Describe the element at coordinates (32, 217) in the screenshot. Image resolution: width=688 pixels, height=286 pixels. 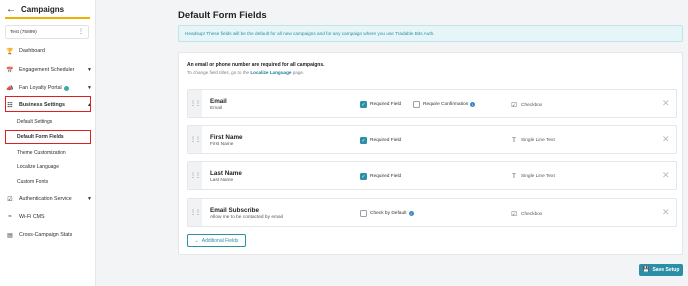
I see `sidebar-item-label: Wi-Fi CMS` at that location.